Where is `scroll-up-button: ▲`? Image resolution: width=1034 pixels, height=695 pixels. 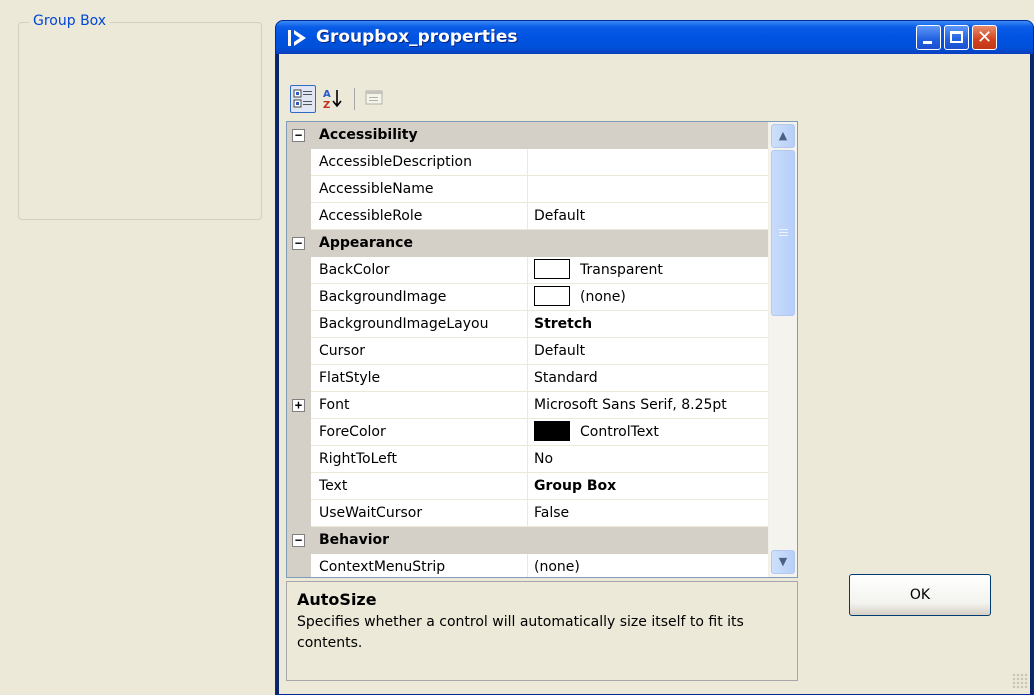
scroll-up-button: ▲ is located at coordinates (783, 136).